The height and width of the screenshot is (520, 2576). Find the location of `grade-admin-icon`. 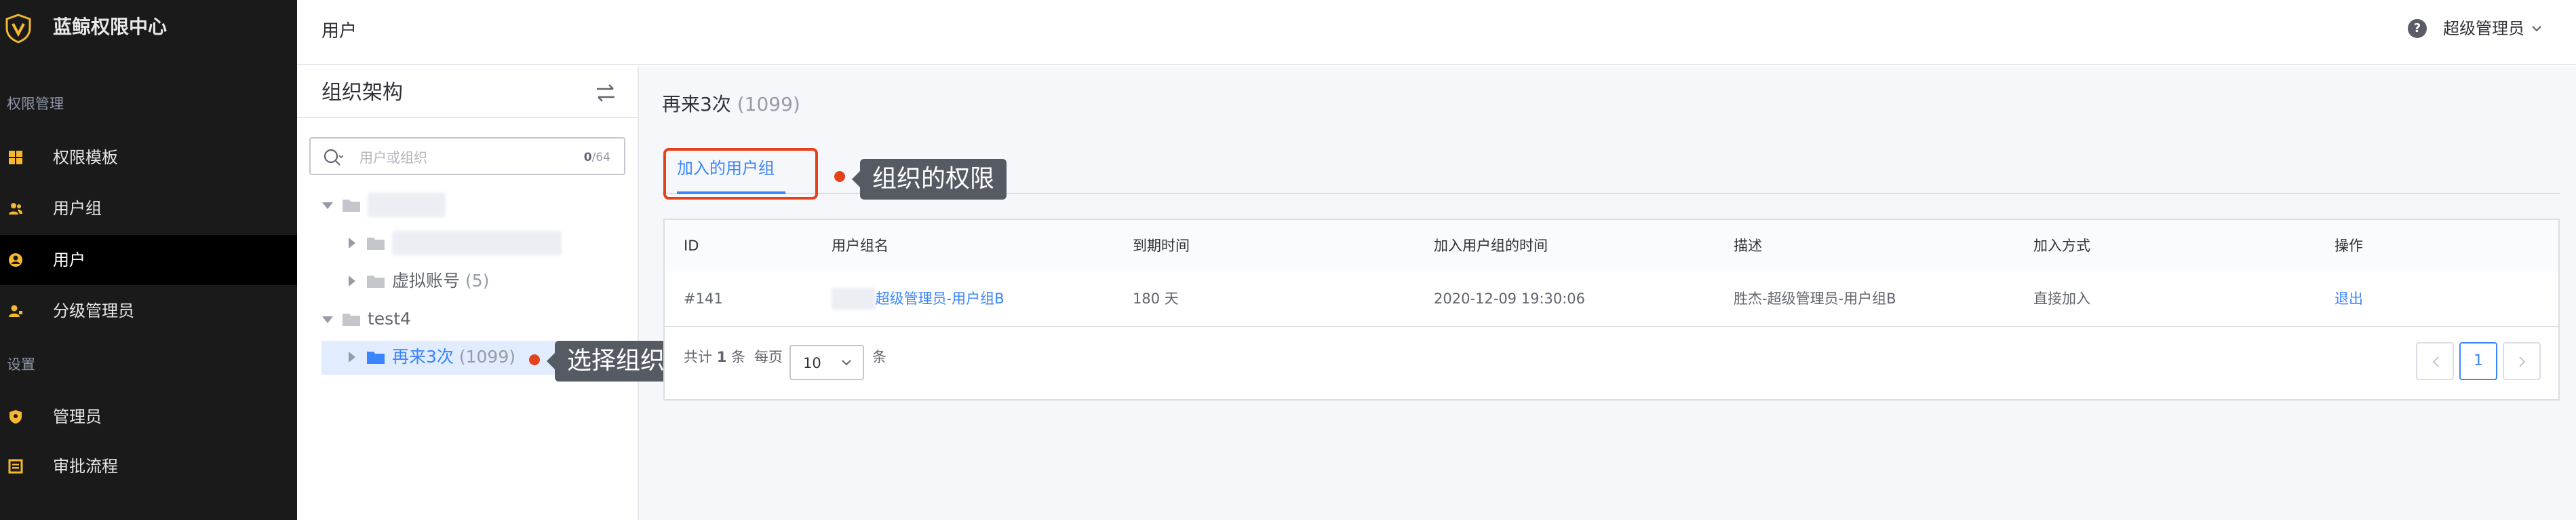

grade-admin-icon is located at coordinates (15, 311).